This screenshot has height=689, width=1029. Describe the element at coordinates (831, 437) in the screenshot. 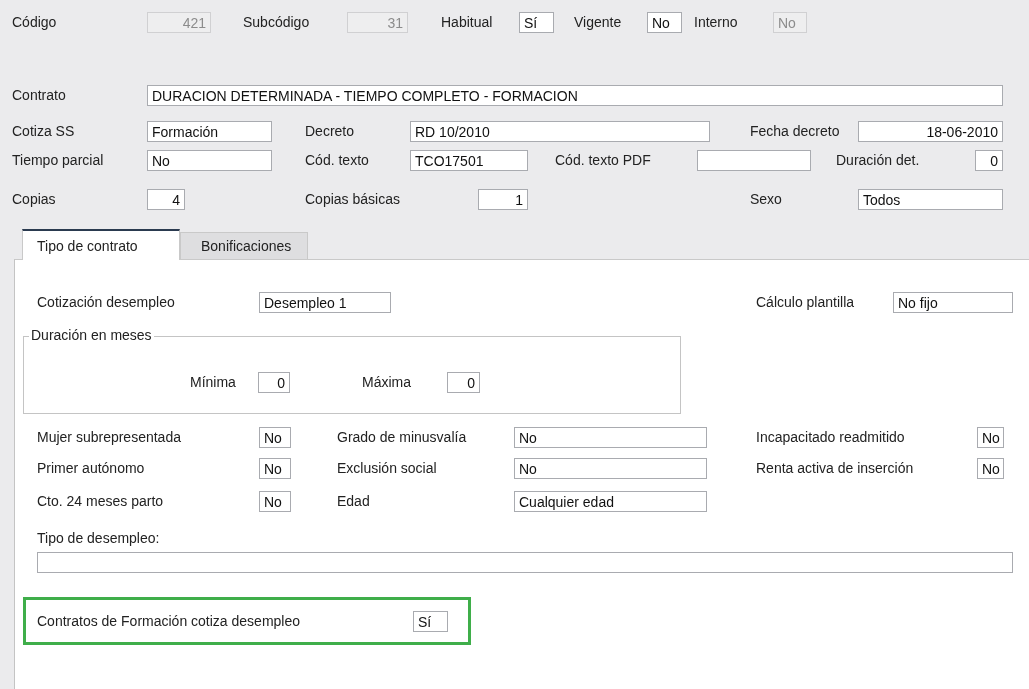

I see `field-label: Incapacitado readmitido` at that location.